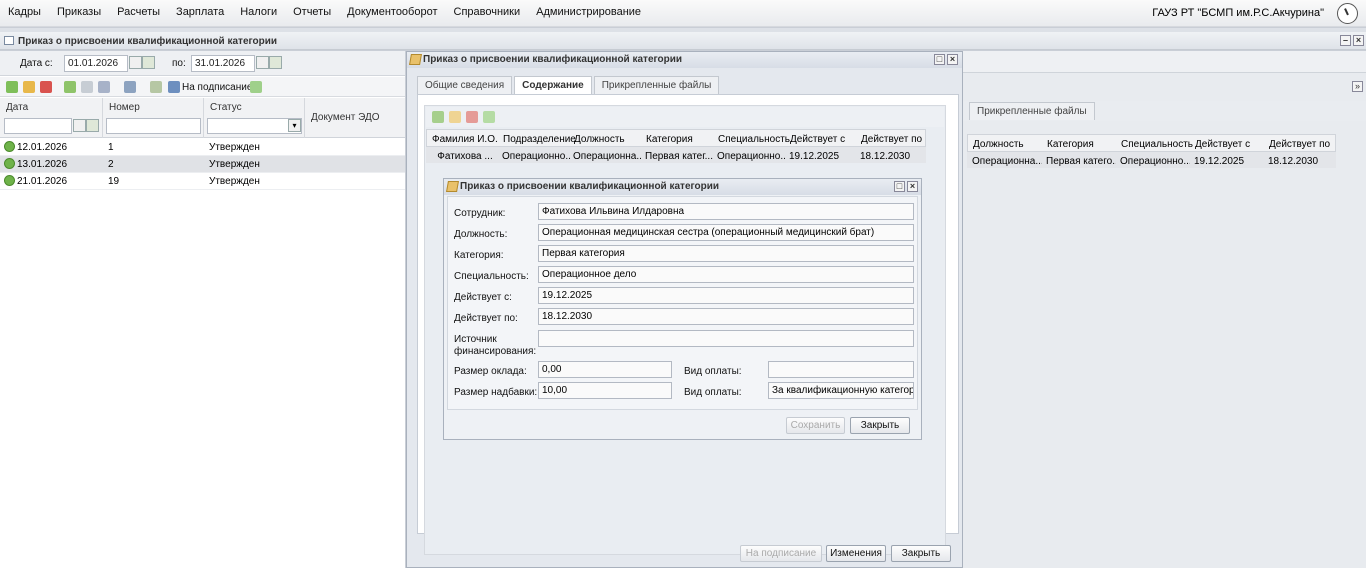 This screenshot has height=568, width=1366. Describe the element at coordinates (588, 12) in the screenshot. I see `menu-item: Администрирование` at that location.